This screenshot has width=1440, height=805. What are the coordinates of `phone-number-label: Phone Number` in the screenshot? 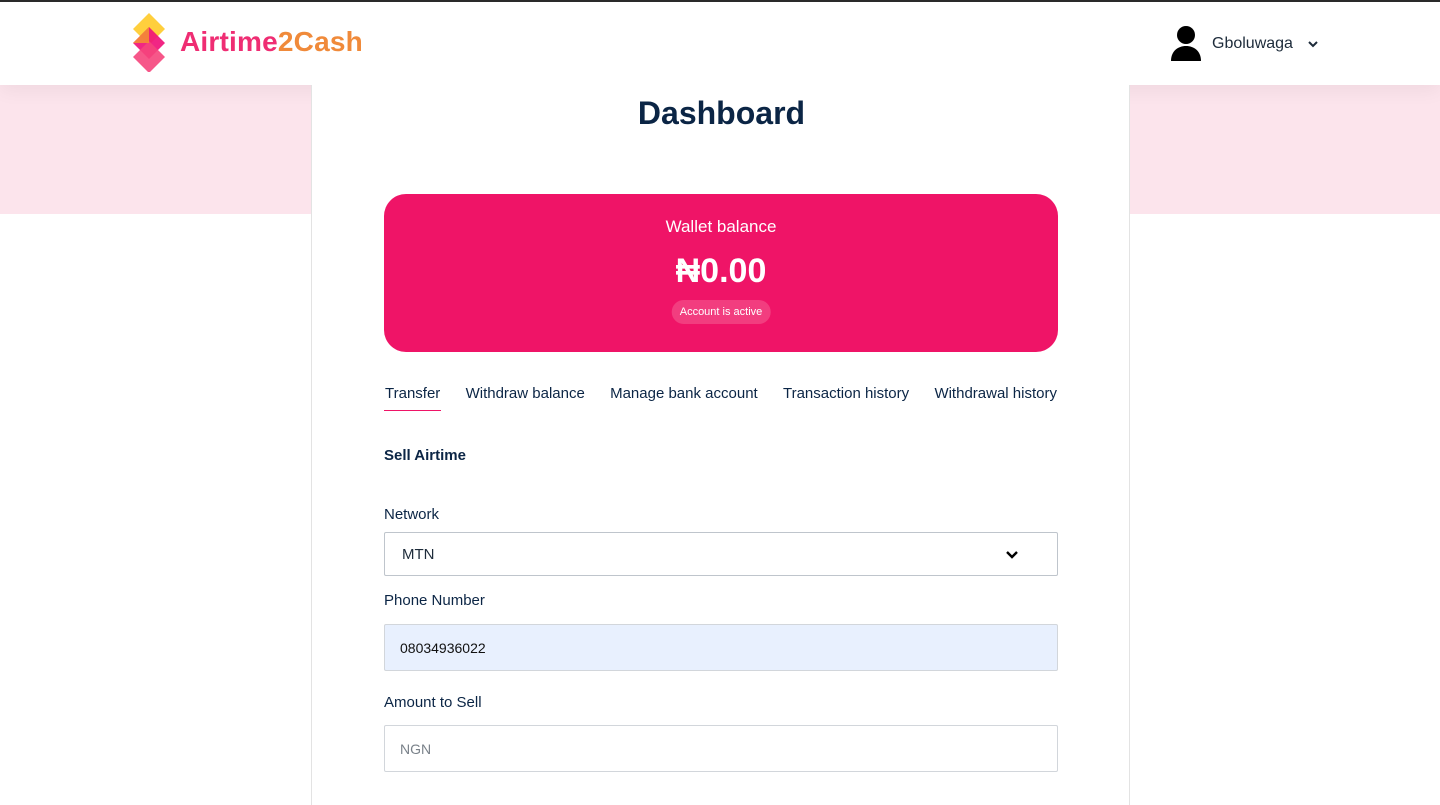 It's located at (434, 600).